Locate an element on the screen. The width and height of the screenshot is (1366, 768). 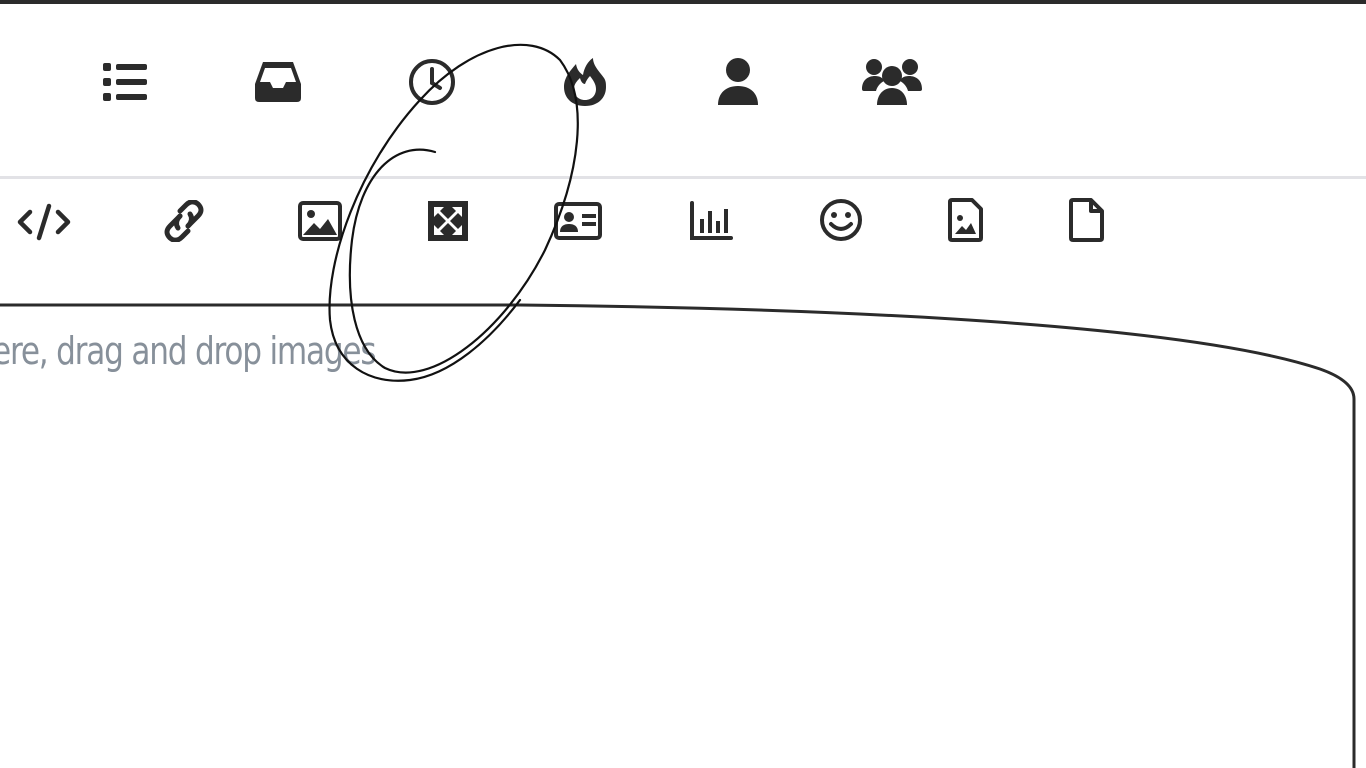
list-icon is located at coordinates (125, 82).